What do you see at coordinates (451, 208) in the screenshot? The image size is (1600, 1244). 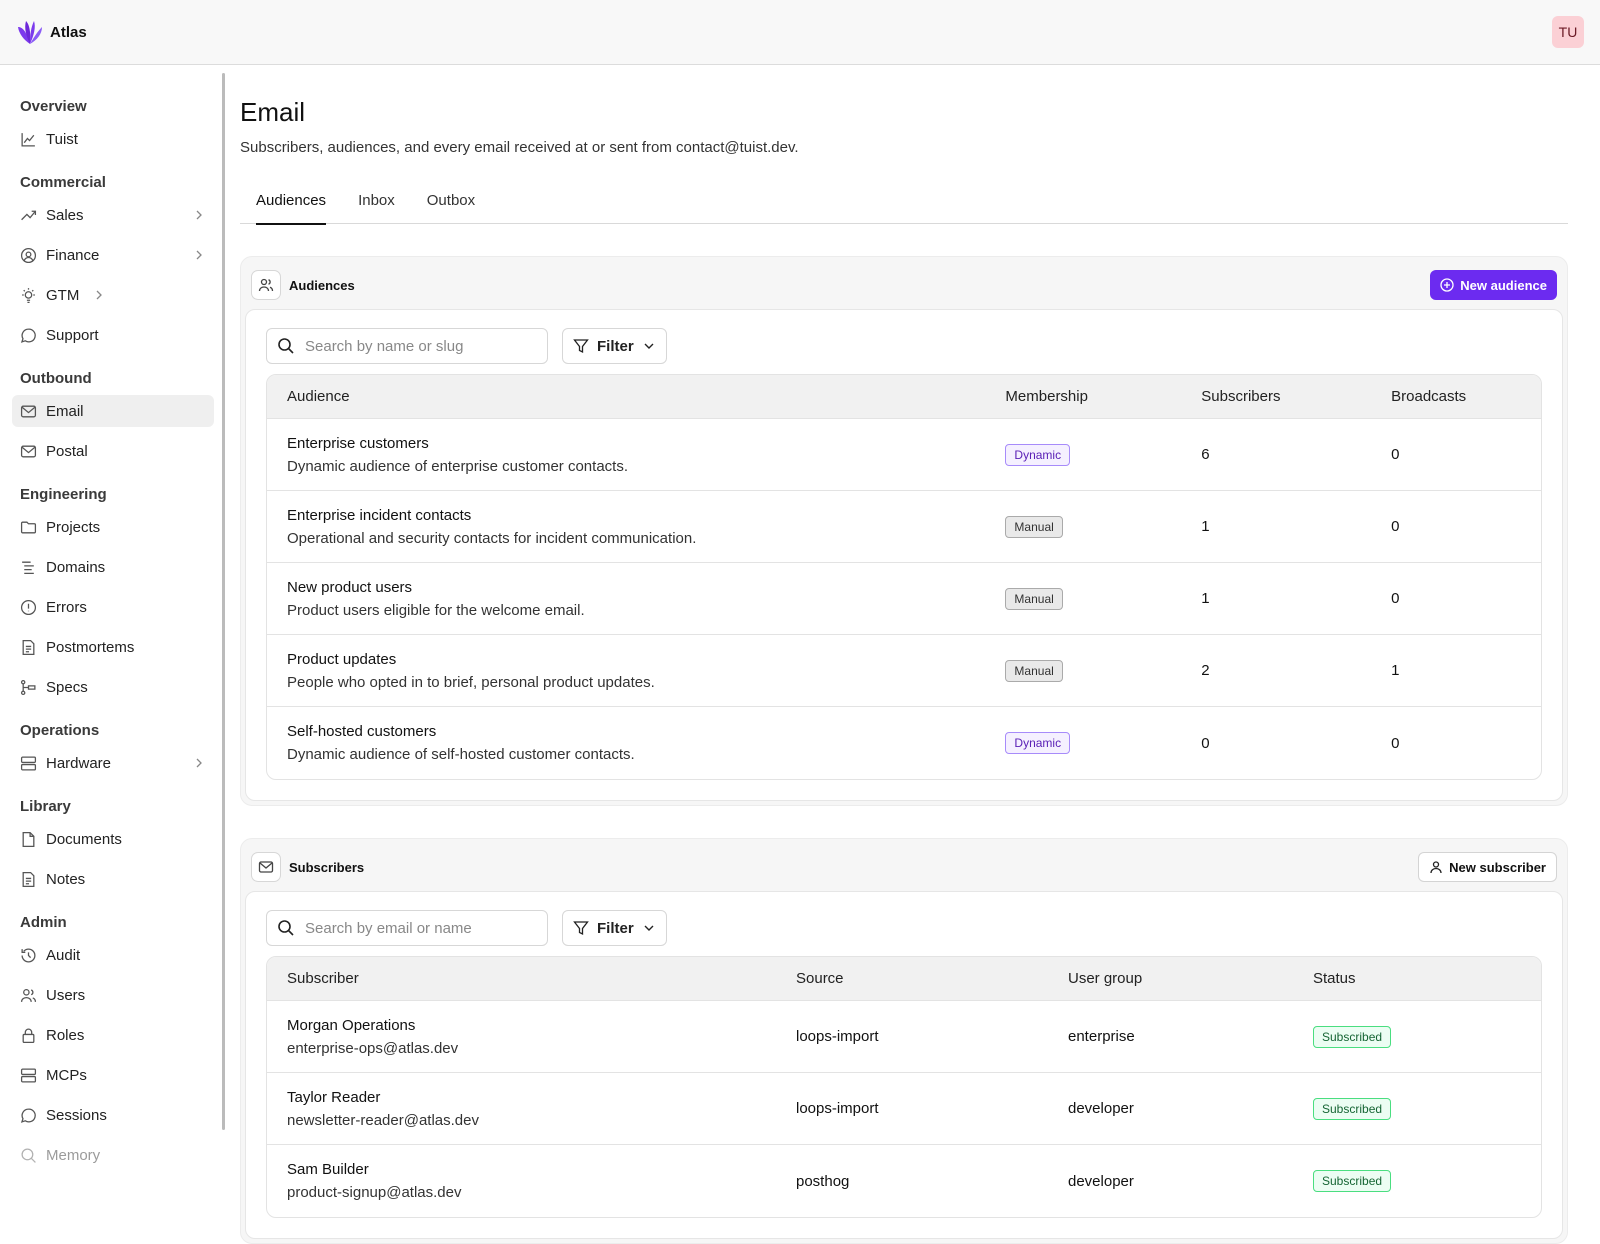 I see `tab-outbox: Outbox` at bounding box center [451, 208].